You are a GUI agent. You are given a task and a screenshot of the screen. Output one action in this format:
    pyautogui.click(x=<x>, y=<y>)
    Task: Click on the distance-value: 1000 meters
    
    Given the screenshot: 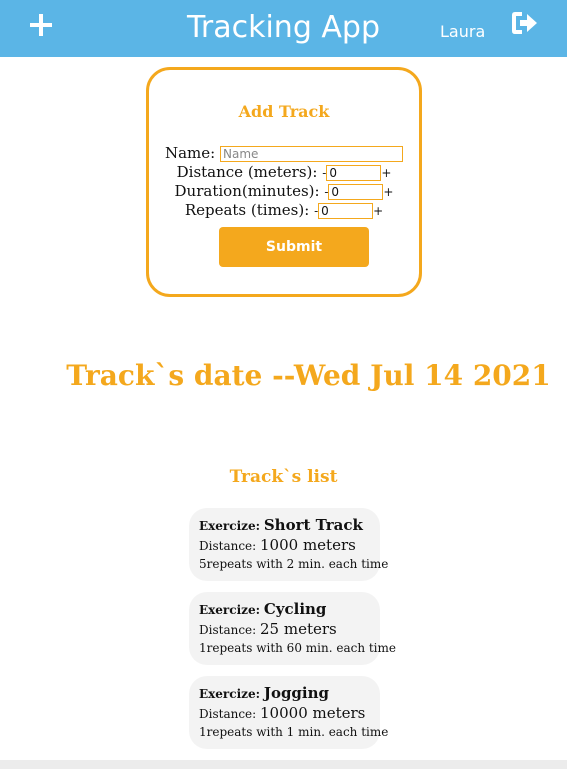 What is the action you would take?
    pyautogui.click(x=308, y=545)
    